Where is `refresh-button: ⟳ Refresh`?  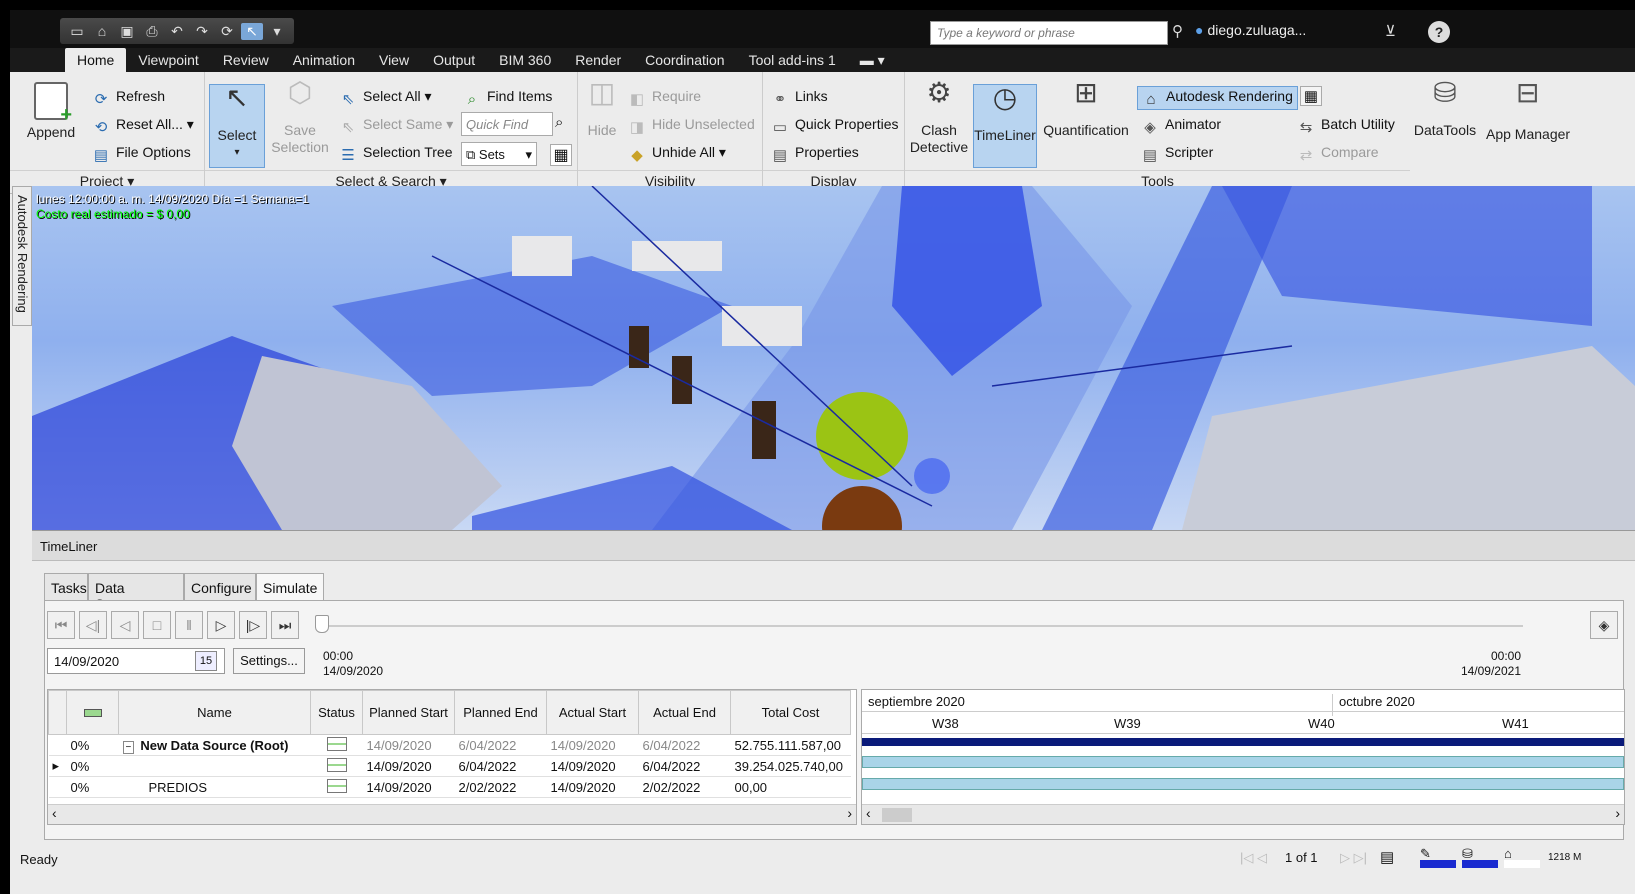
refresh-button: ⟳ Refresh is located at coordinates (128, 98).